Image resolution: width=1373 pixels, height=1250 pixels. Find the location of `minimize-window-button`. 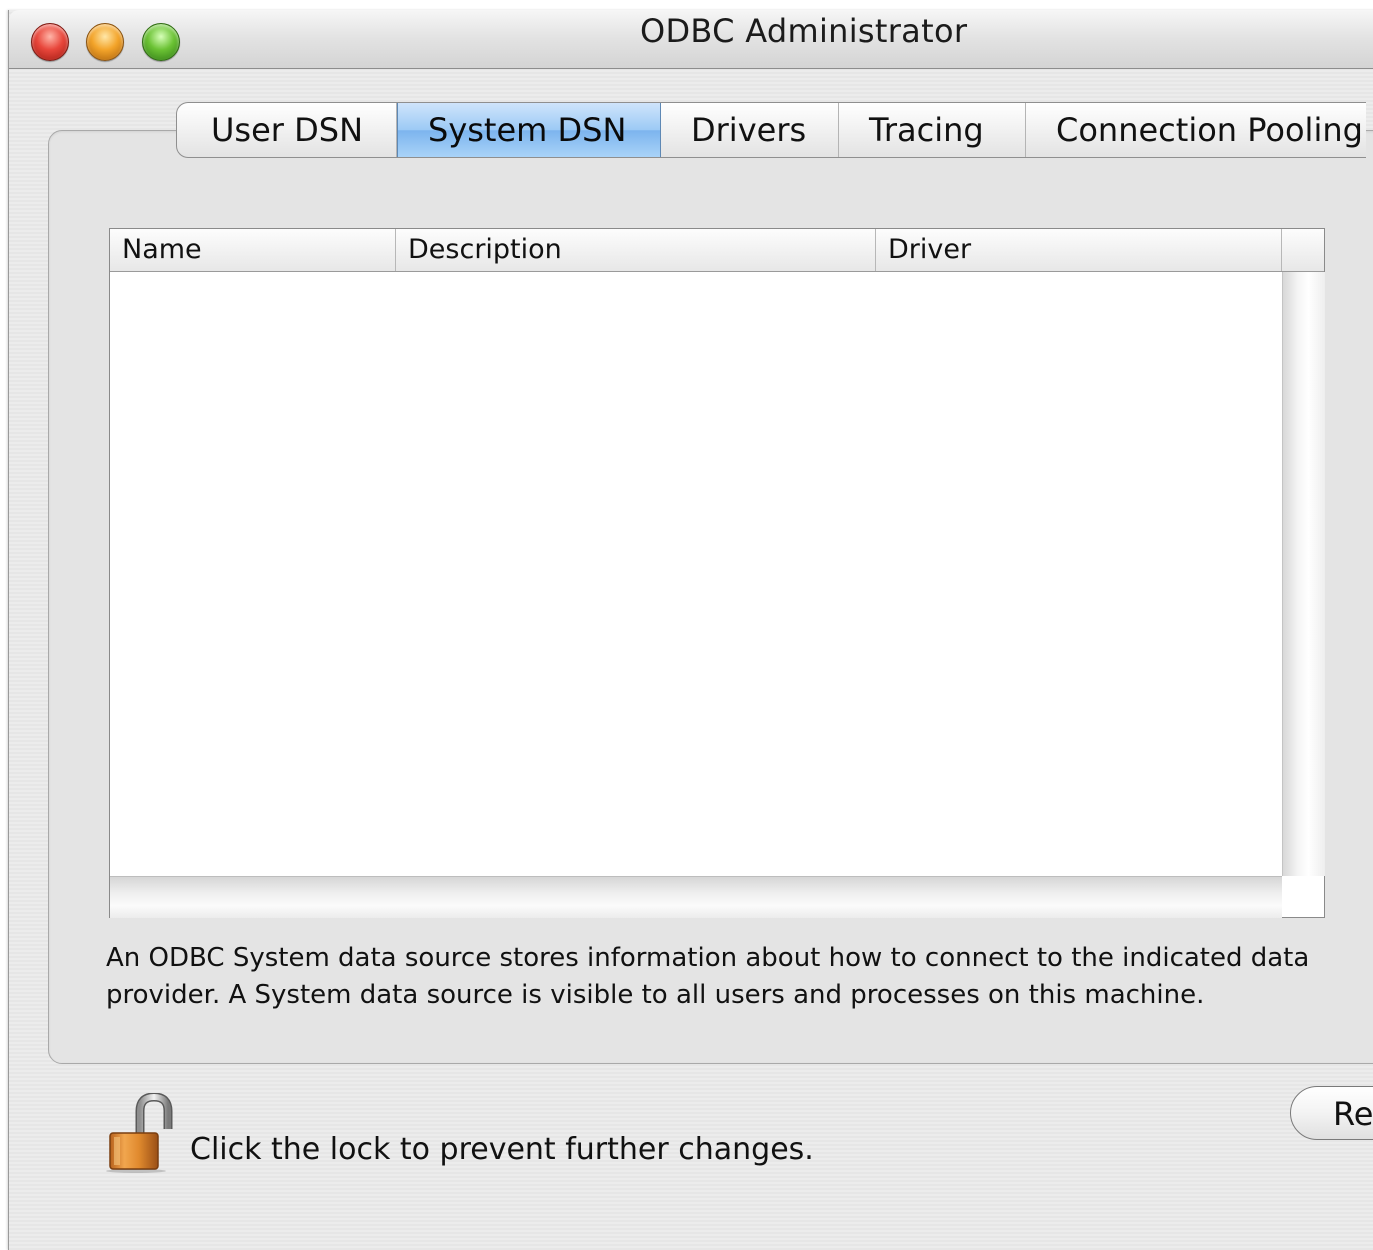

minimize-window-button is located at coordinates (105, 42).